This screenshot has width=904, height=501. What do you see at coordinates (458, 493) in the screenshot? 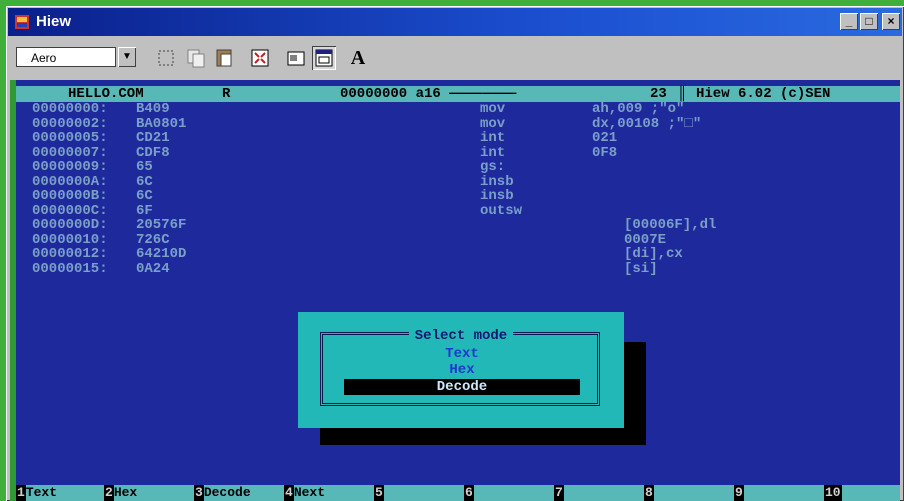
I see `function-key-bar: 1Text 2Hex 3Decode 4Next 5 6 7 8 9 10` at bounding box center [458, 493].